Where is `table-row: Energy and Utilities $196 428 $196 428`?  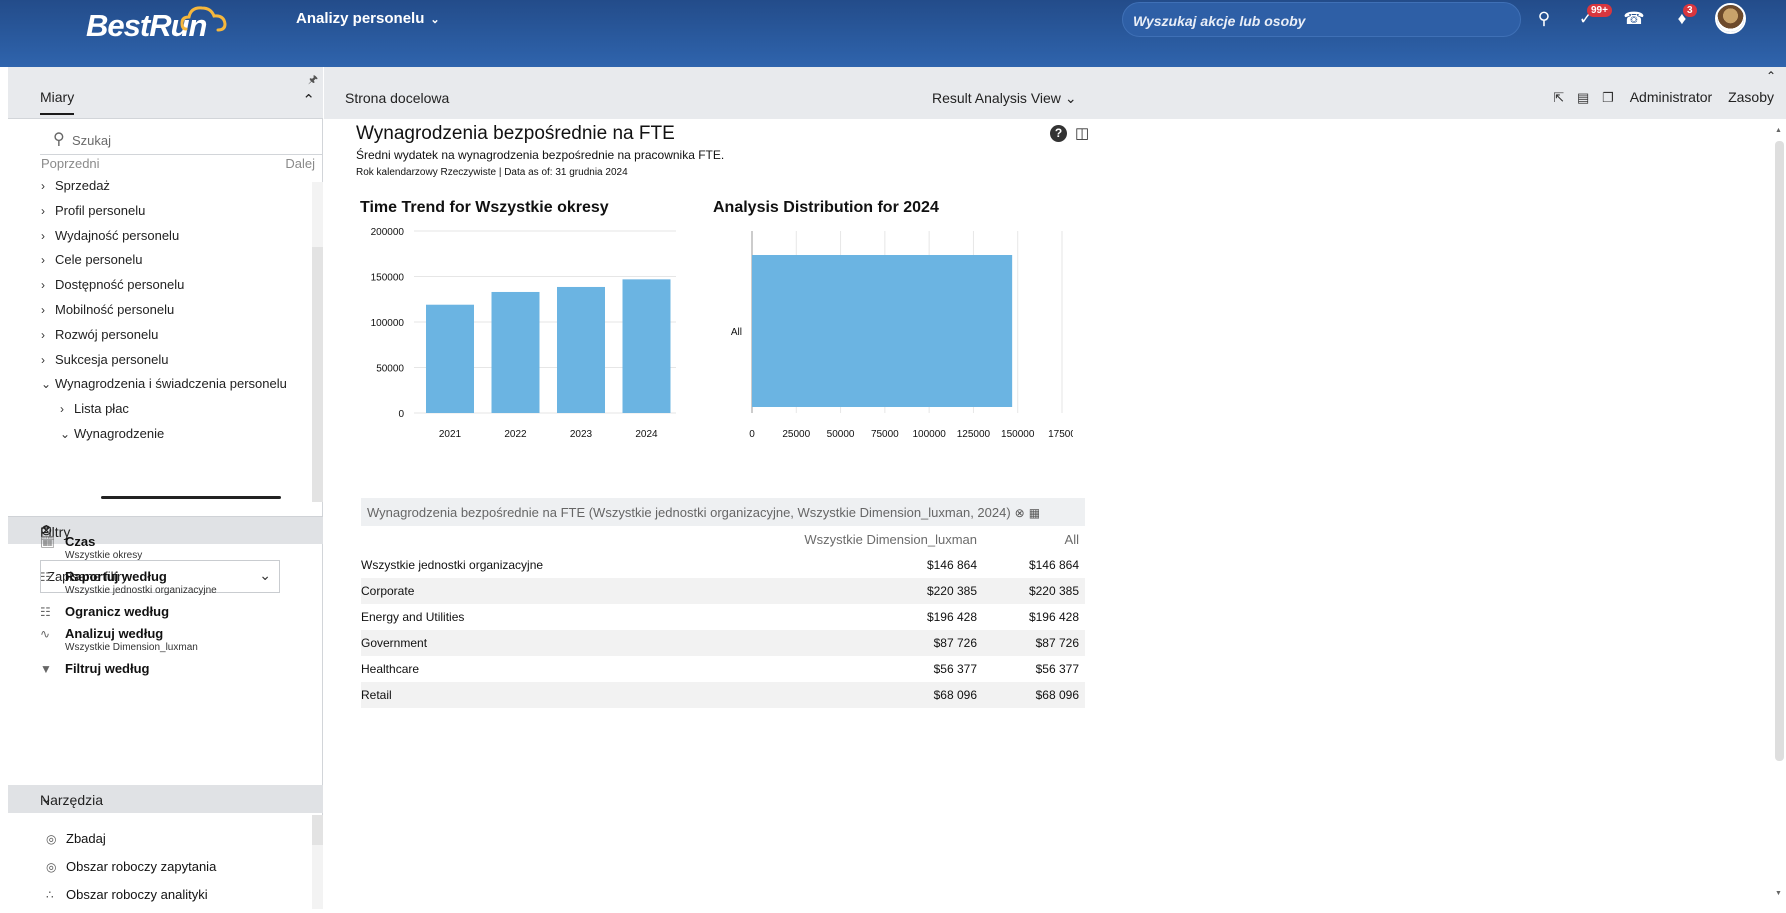
table-row: Energy and Utilities $196 428 $196 428 is located at coordinates (723, 617).